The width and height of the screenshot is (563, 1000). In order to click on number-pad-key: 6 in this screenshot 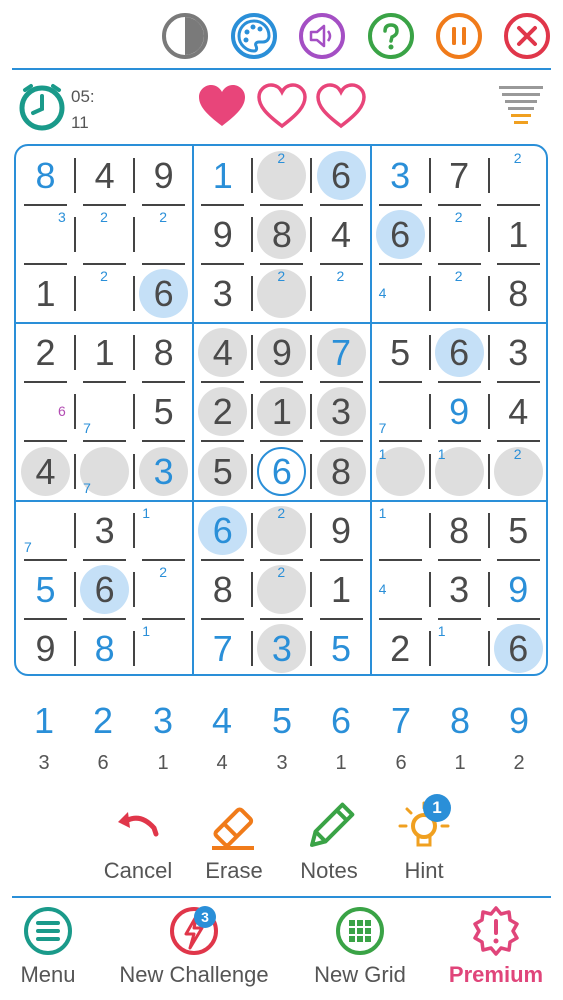, I will do `click(341, 721)`.